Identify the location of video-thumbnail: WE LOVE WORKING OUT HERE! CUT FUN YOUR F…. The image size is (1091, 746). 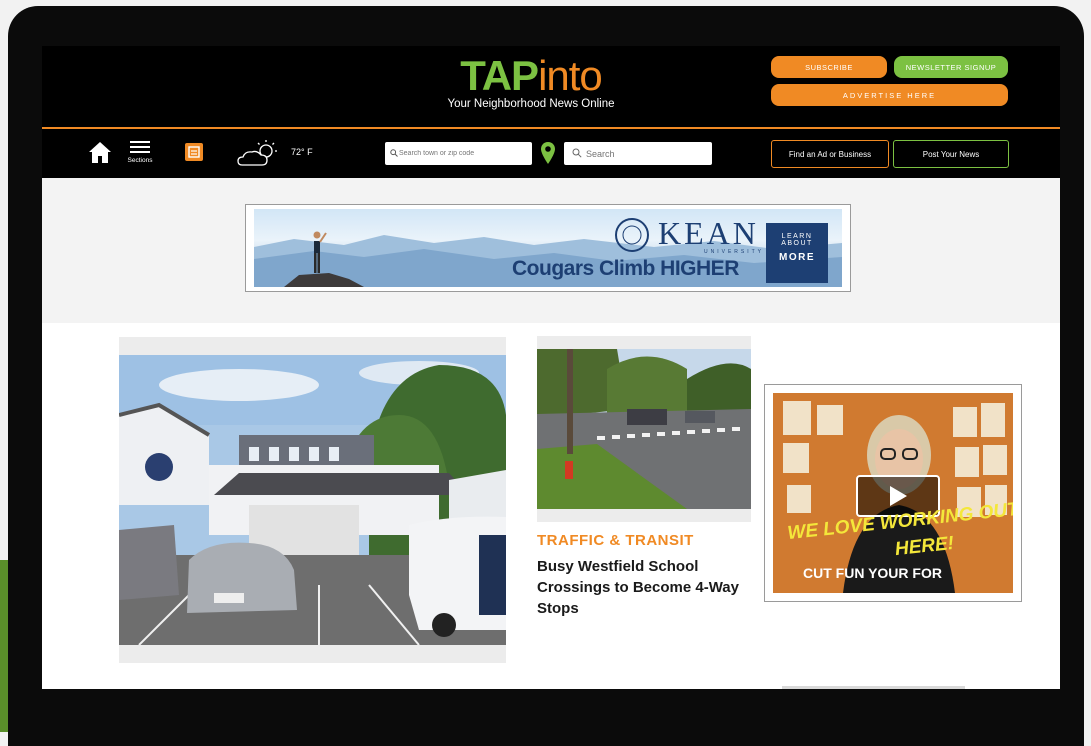
(893, 493).